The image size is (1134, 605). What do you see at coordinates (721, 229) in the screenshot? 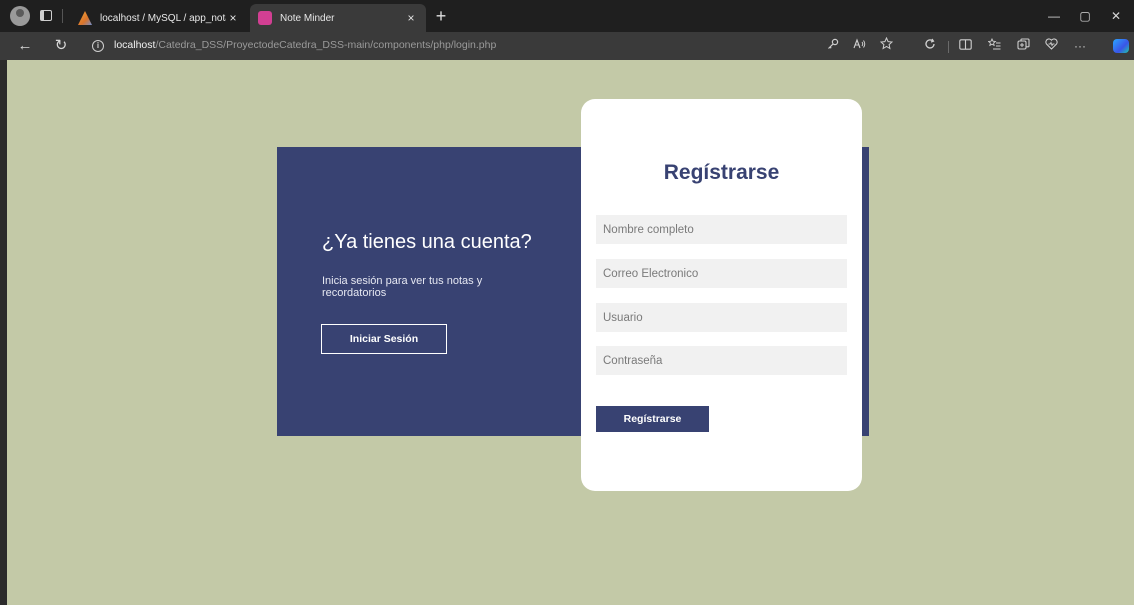
I see `full-name-input` at bounding box center [721, 229].